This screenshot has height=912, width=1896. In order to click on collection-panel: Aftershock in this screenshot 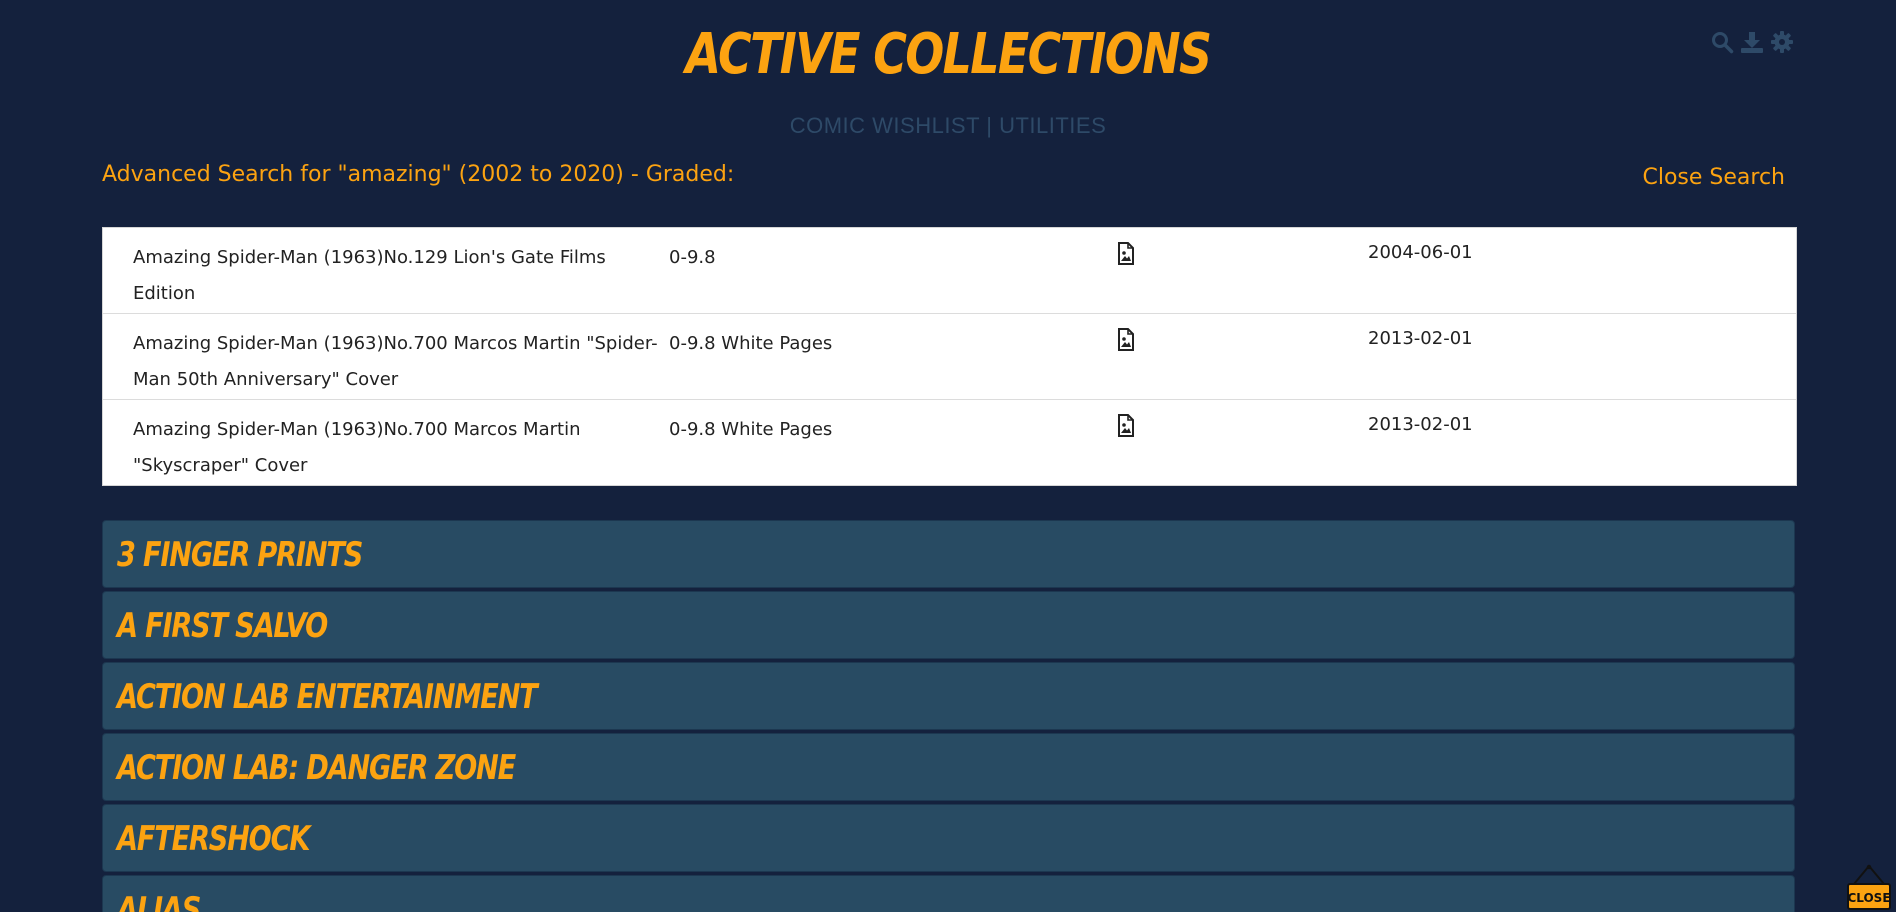, I will do `click(948, 838)`.